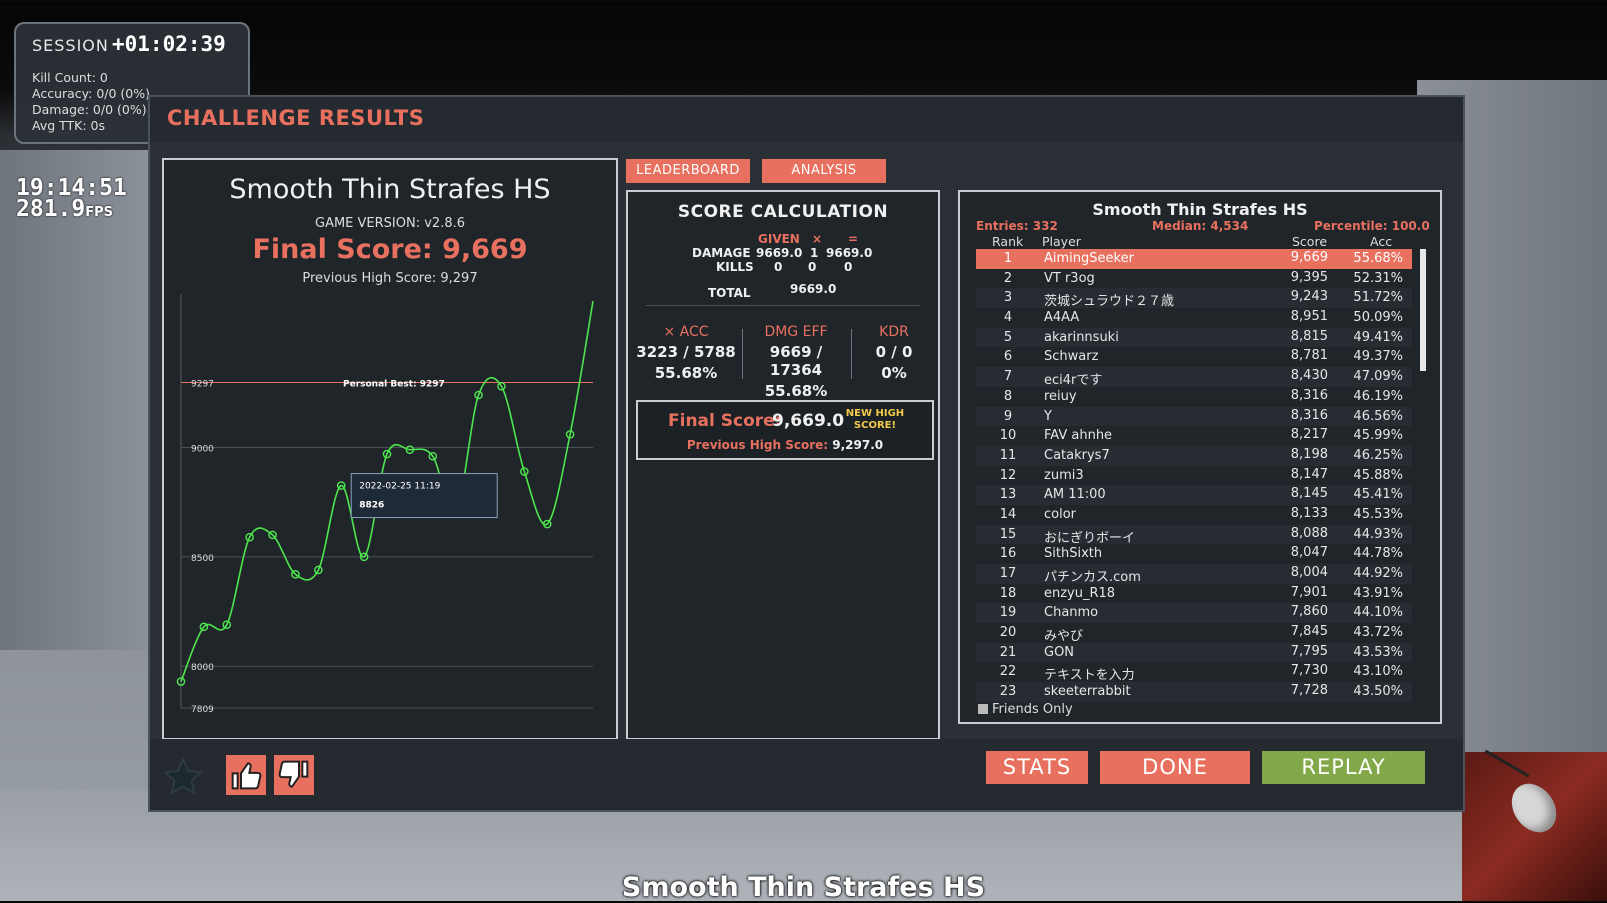 The height and width of the screenshot is (903, 1607). Describe the element at coordinates (894, 332) in the screenshot. I see `stat-kdr-label: KDR` at that location.